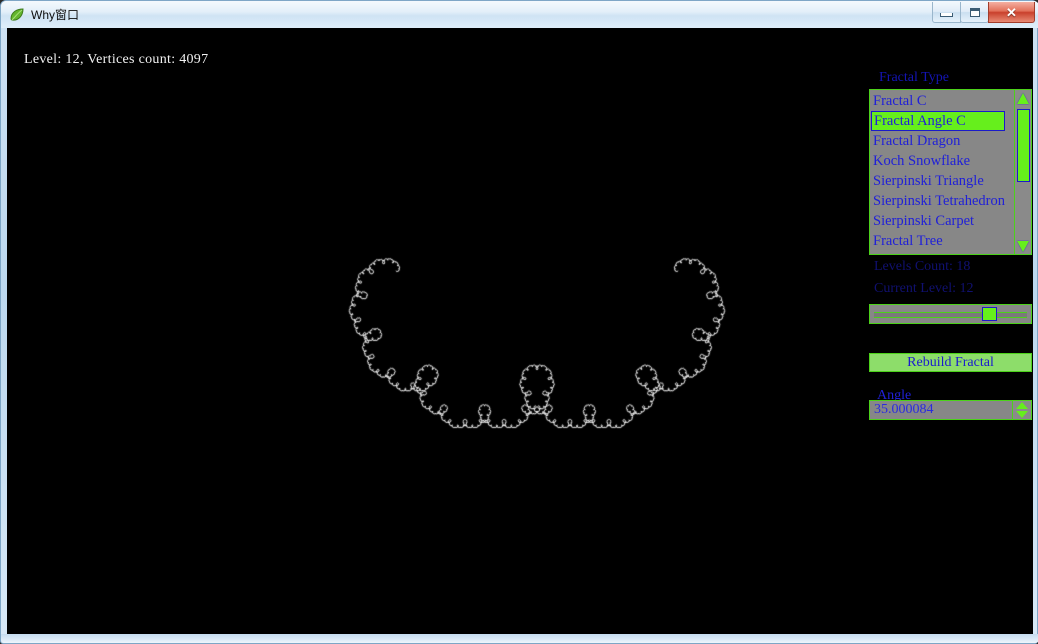 This screenshot has height=644, width=1038. What do you see at coordinates (116, 59) in the screenshot?
I see `status-text: Level: 12, Vertices count: 4097` at bounding box center [116, 59].